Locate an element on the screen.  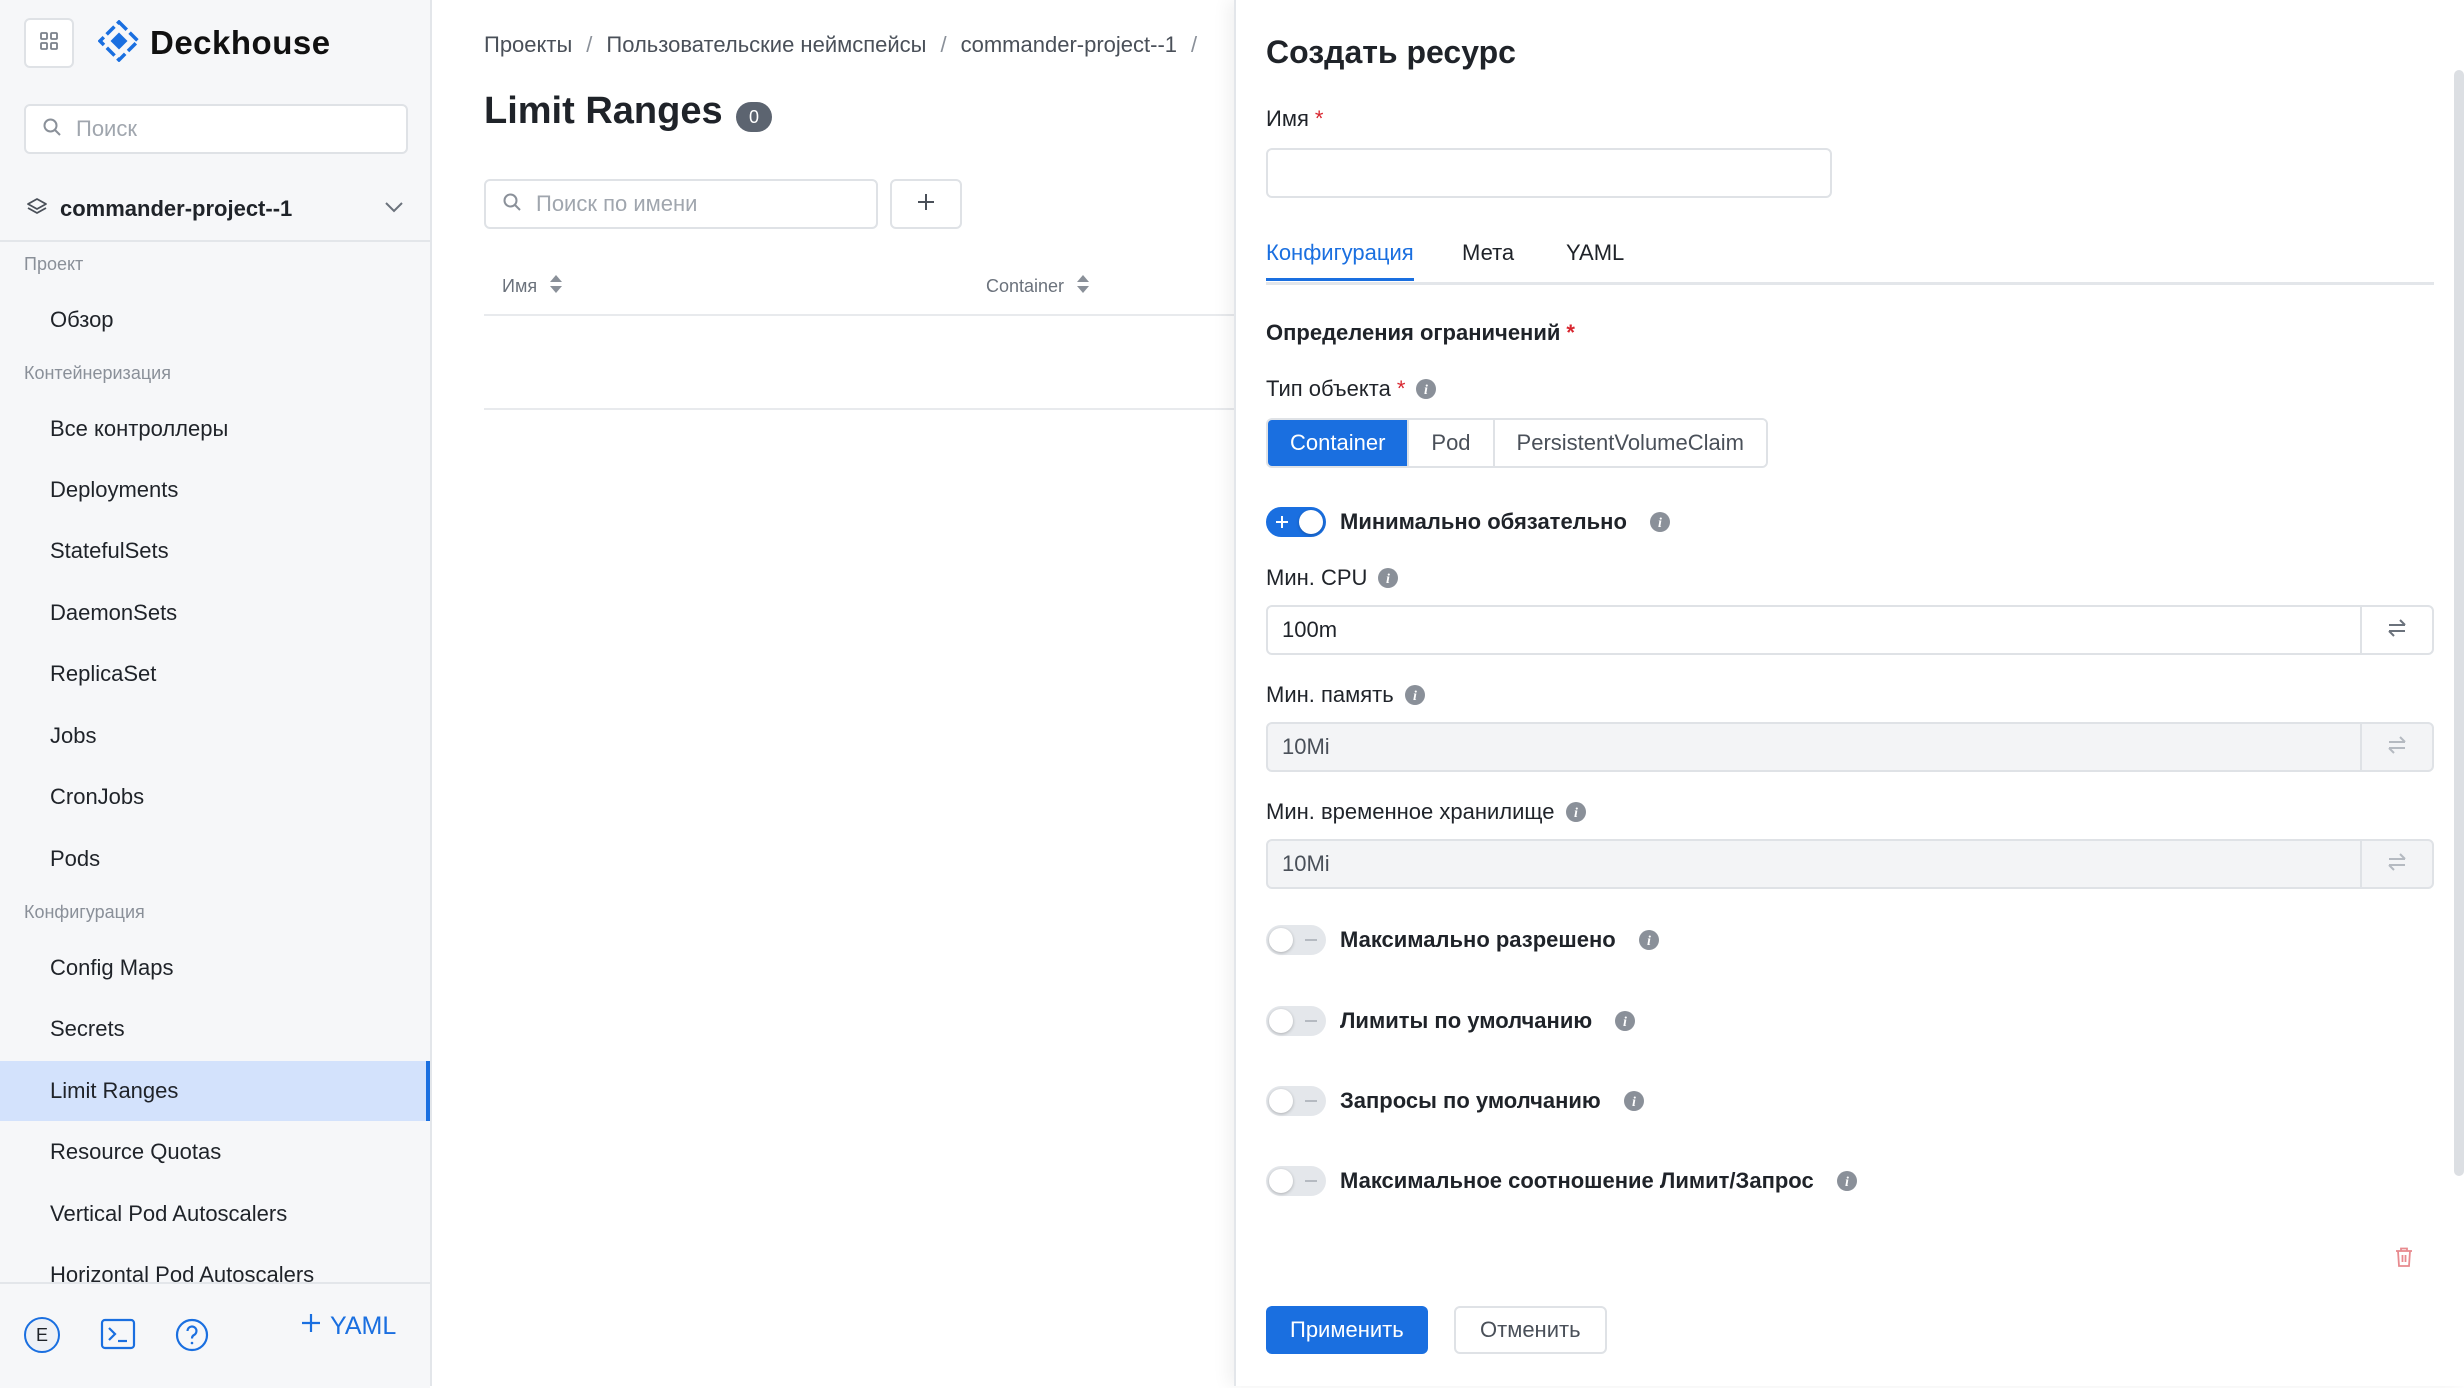
min-memory-label: Мин. память i is located at coordinates (1346, 695).